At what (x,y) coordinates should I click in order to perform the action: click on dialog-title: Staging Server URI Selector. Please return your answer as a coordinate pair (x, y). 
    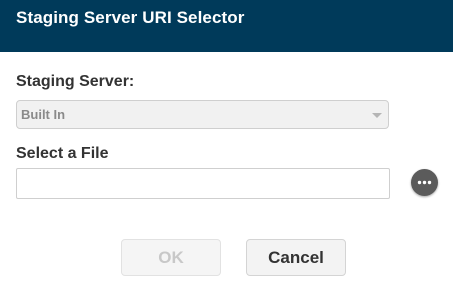
    Looking at the image, I should click on (130, 17).